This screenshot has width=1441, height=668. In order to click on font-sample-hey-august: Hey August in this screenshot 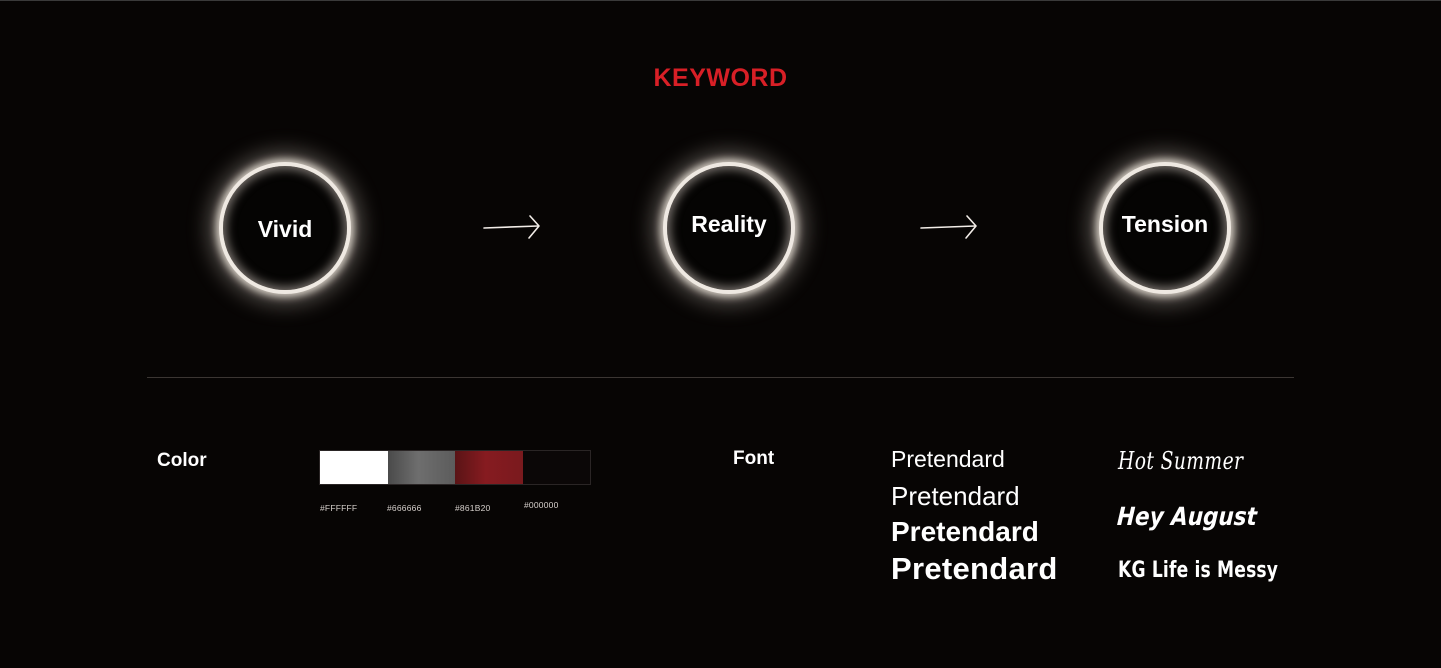, I will do `click(1187, 516)`.